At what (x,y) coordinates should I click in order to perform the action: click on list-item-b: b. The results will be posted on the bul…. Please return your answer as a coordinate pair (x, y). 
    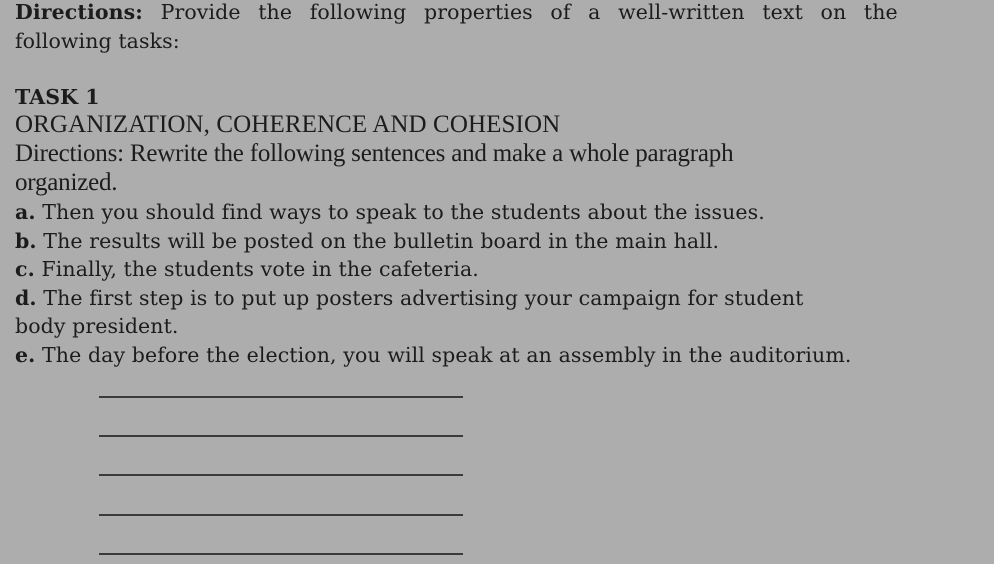
    Looking at the image, I should click on (367, 241).